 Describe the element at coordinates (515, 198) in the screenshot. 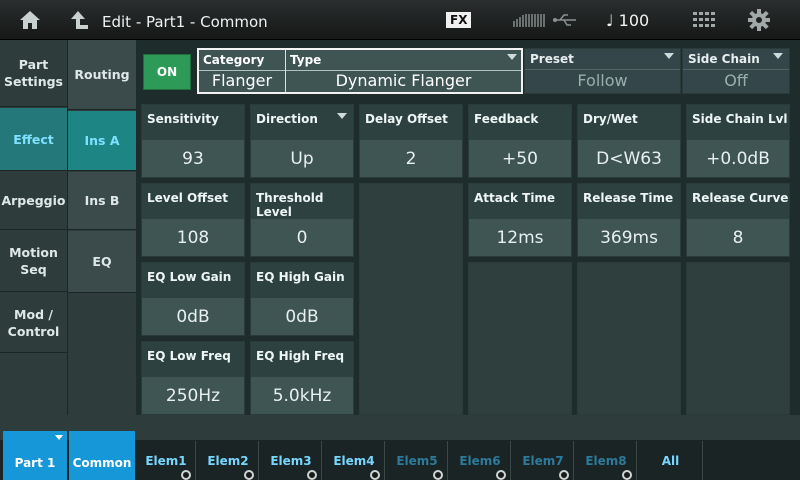

I see `param-label: Attack Time` at that location.